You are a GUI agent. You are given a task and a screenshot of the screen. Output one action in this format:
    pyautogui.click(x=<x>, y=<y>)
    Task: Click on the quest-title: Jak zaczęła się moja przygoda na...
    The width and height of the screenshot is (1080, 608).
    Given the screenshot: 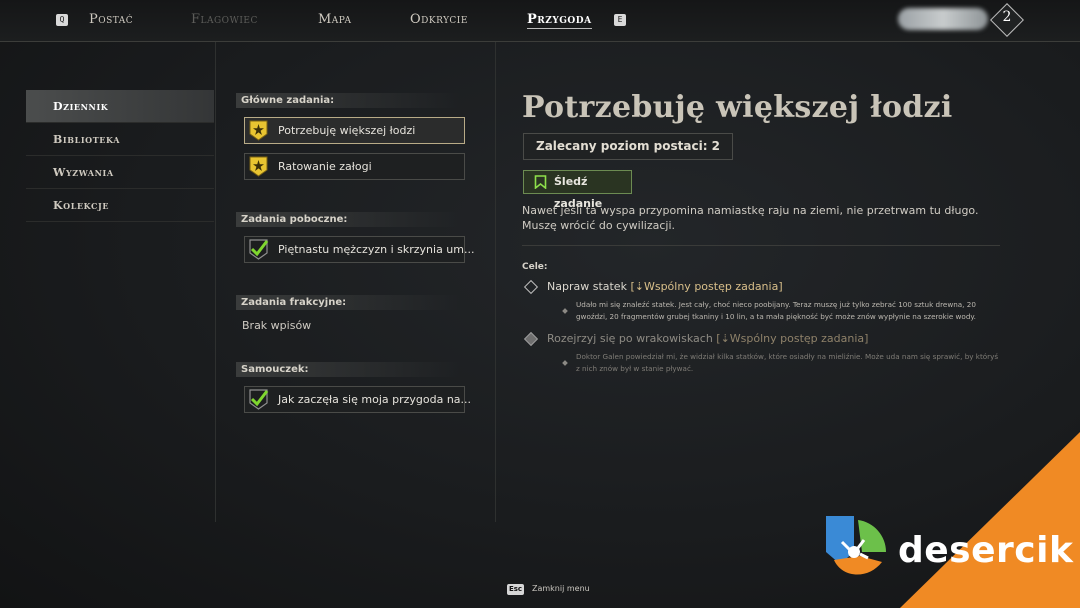 What is the action you would take?
    pyautogui.click(x=375, y=399)
    